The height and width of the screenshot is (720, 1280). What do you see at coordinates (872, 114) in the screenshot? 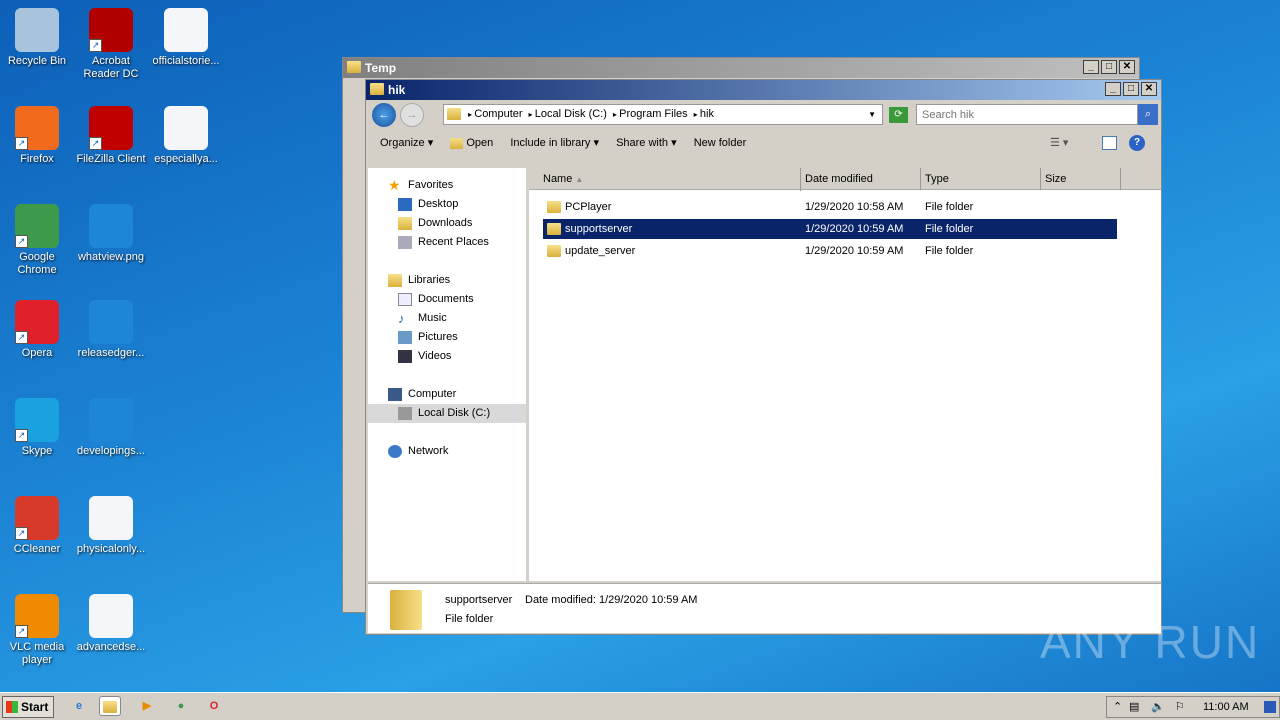
I see `address-dropdown-icon: ▼` at bounding box center [872, 114].